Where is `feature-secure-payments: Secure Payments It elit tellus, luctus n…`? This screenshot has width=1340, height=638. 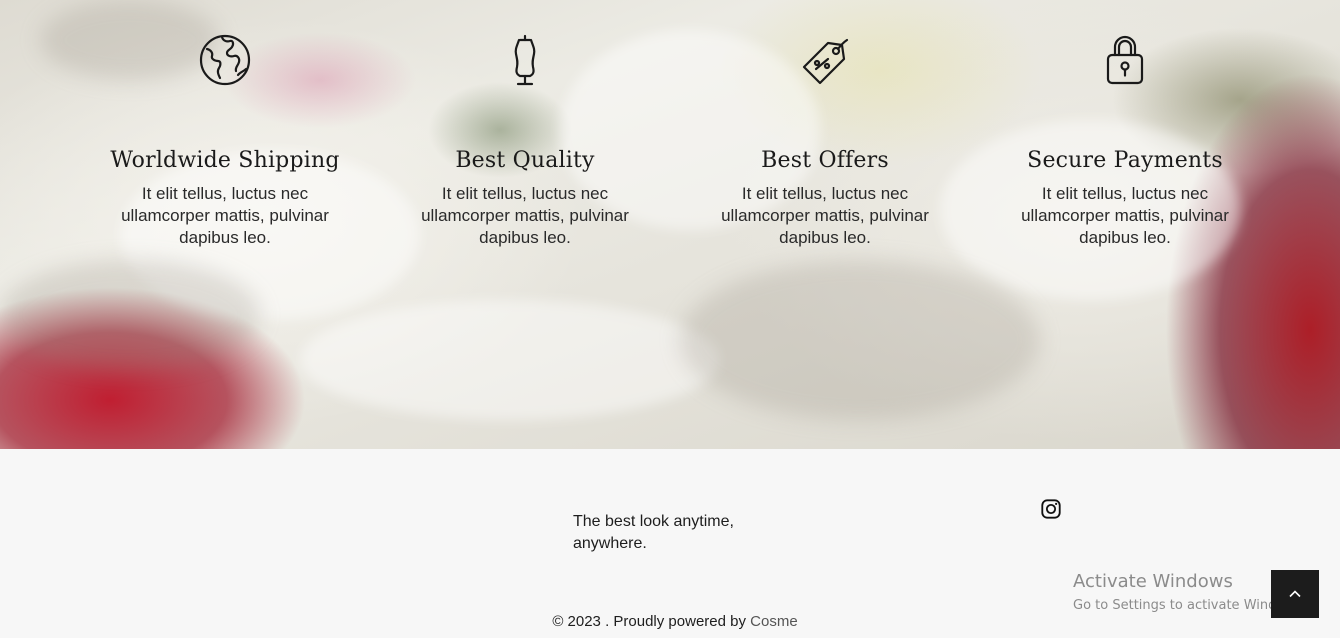 feature-secure-payments: Secure Payments It elit tellus, luctus n… is located at coordinates (1125, 141).